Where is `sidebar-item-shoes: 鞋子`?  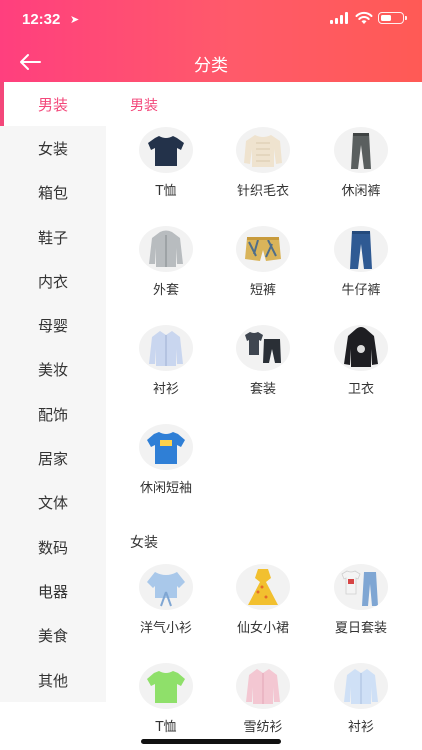 sidebar-item-shoes: 鞋子 is located at coordinates (53, 237).